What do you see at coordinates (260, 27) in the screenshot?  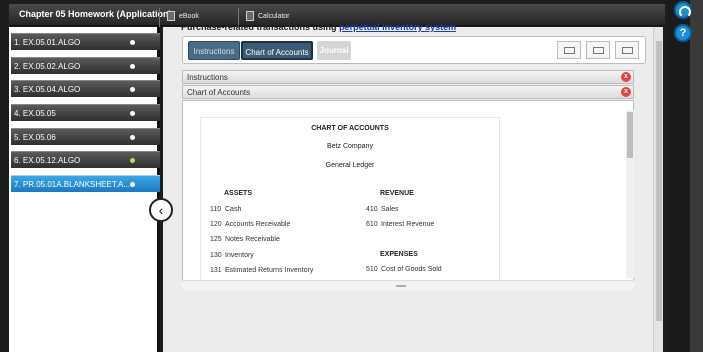 I see `subtitle-text: Purchase-related transactions using` at bounding box center [260, 27].